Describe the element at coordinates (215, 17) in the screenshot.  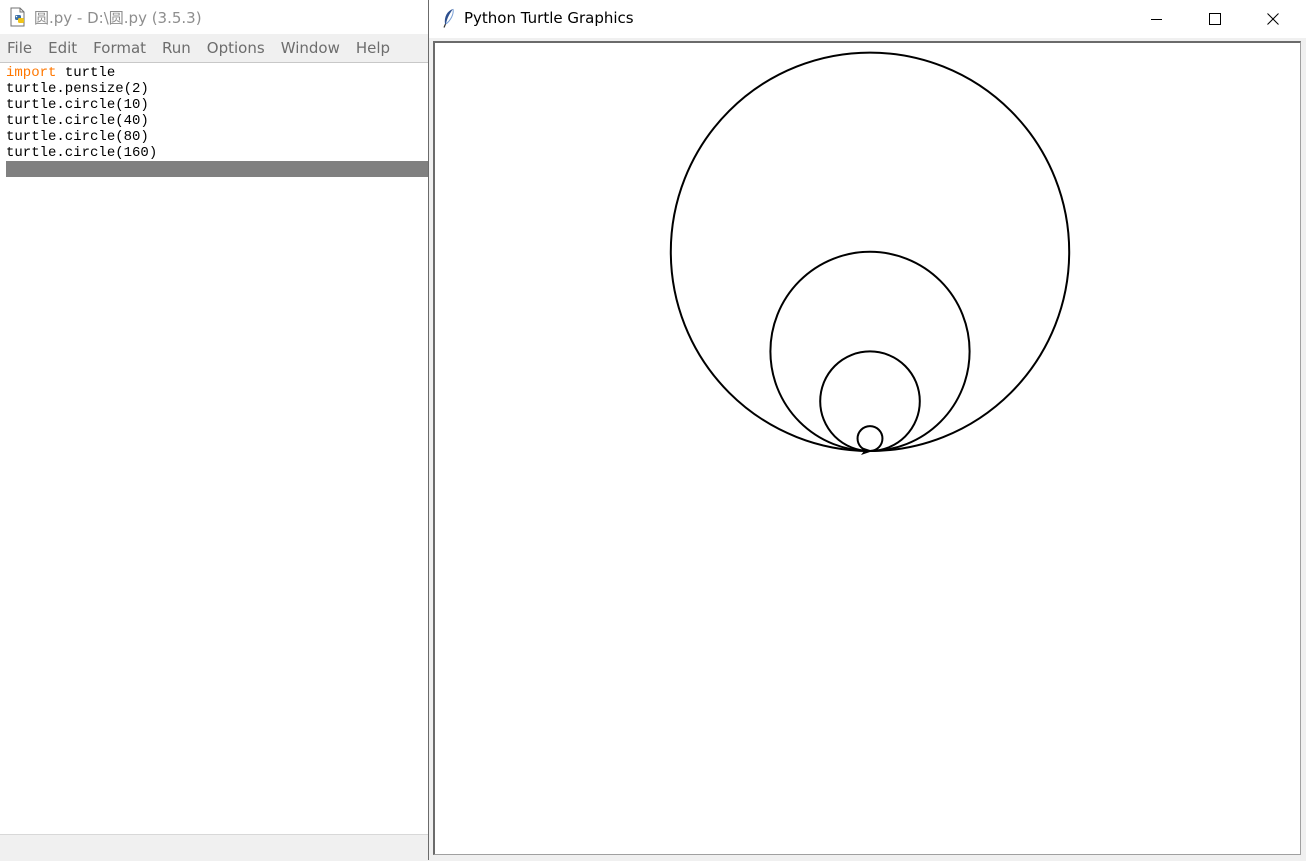
I see `idle-title-bar: 圆.py - D:\圆.py (3.5.3)` at that location.